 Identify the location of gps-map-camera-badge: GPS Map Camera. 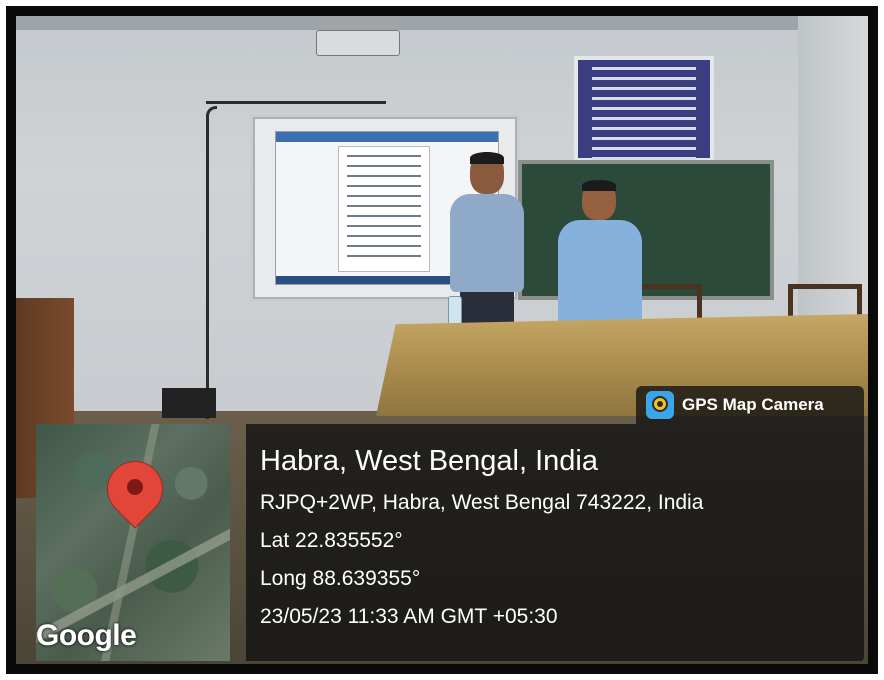
(750, 405).